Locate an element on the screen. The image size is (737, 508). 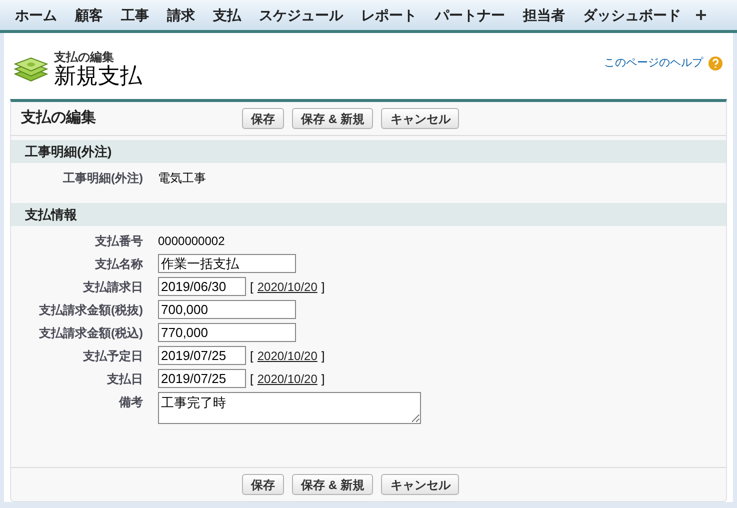
nav-tab: 支払 is located at coordinates (227, 15).